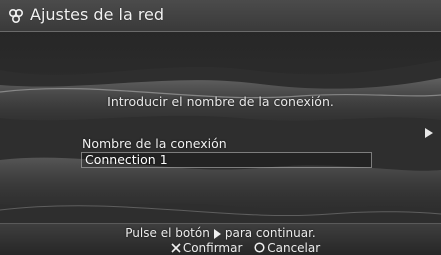 The height and width of the screenshot is (255, 441). I want to click on title-bar: Ajustes de la red, so click(220, 16).